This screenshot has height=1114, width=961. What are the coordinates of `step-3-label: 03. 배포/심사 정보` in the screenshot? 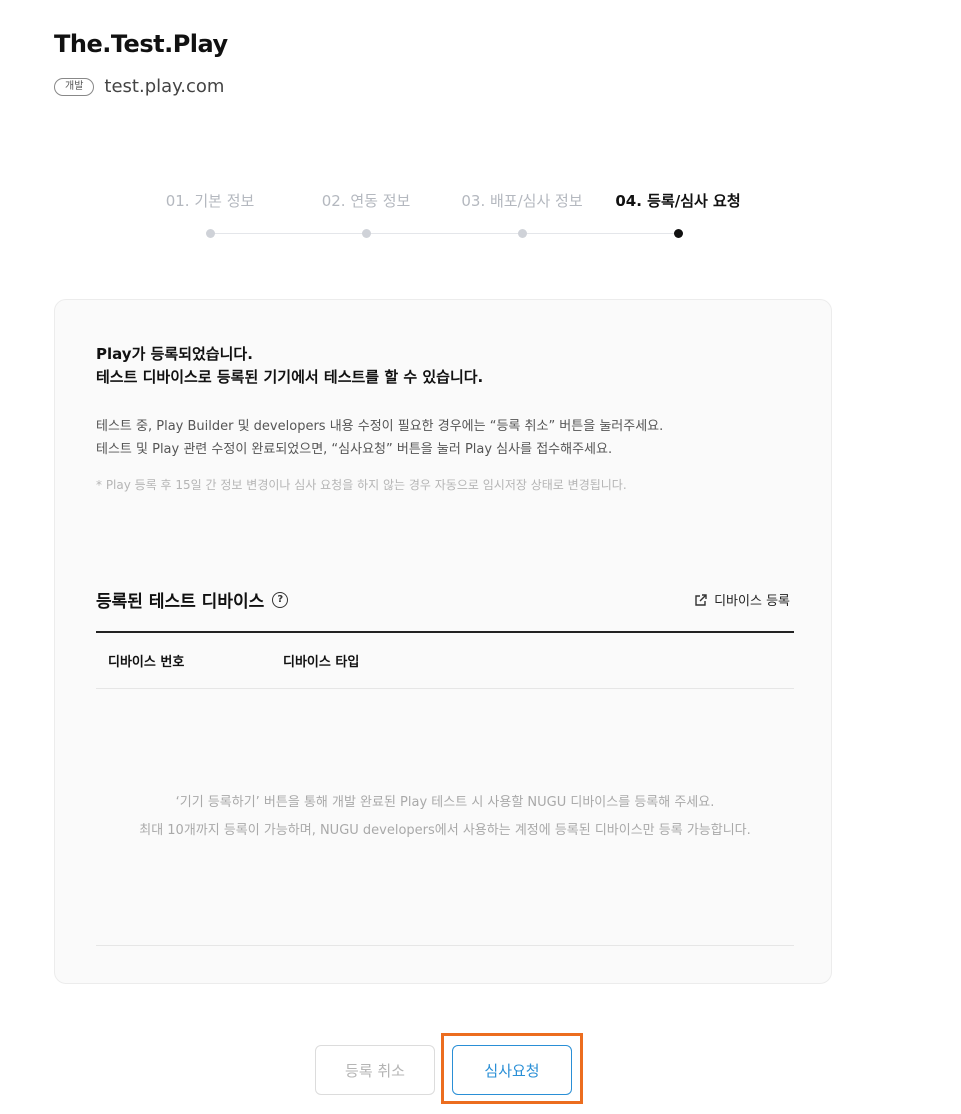 It's located at (522, 201).